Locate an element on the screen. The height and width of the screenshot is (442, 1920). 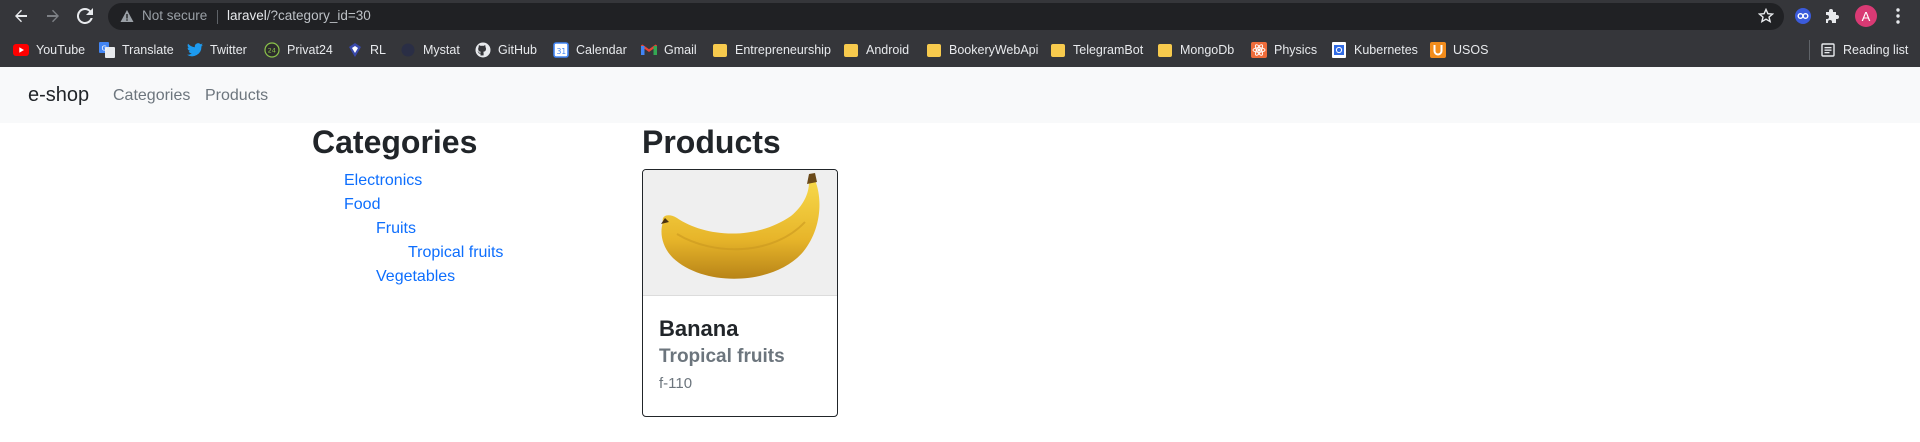
reading-list-button: Reading list is located at coordinates (1864, 50).